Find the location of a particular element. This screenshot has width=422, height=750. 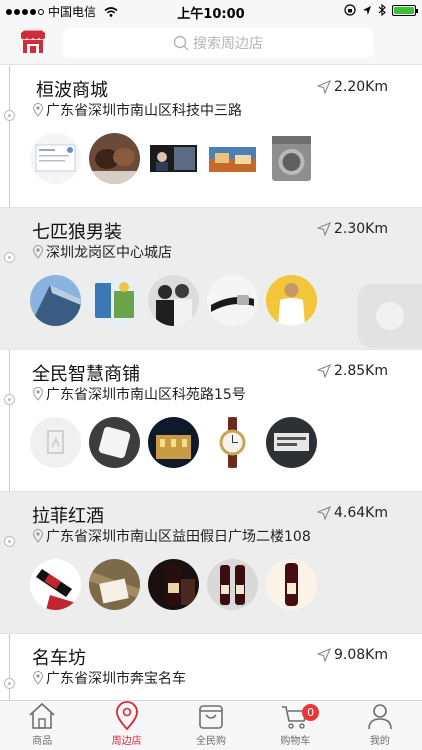

shopping-bag-icon is located at coordinates (211, 717).